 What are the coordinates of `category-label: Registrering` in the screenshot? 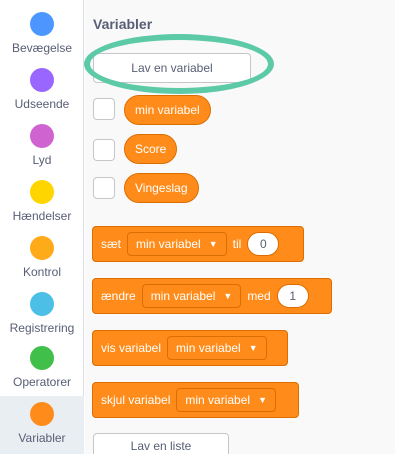 It's located at (42, 328).